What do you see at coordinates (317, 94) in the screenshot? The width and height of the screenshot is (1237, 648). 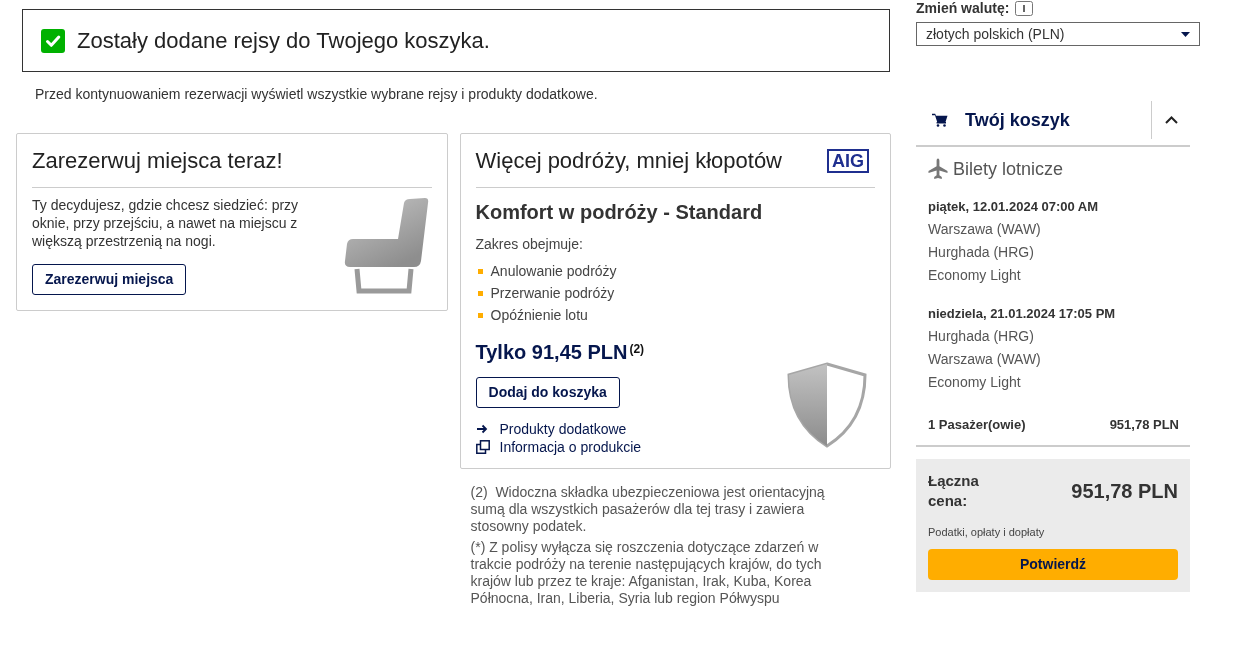 I see `intro-text: Przed kontynuowaniem rezerwacji wyświetl wszystkie wybrane rejsy i produkty dodatkowe.` at bounding box center [317, 94].